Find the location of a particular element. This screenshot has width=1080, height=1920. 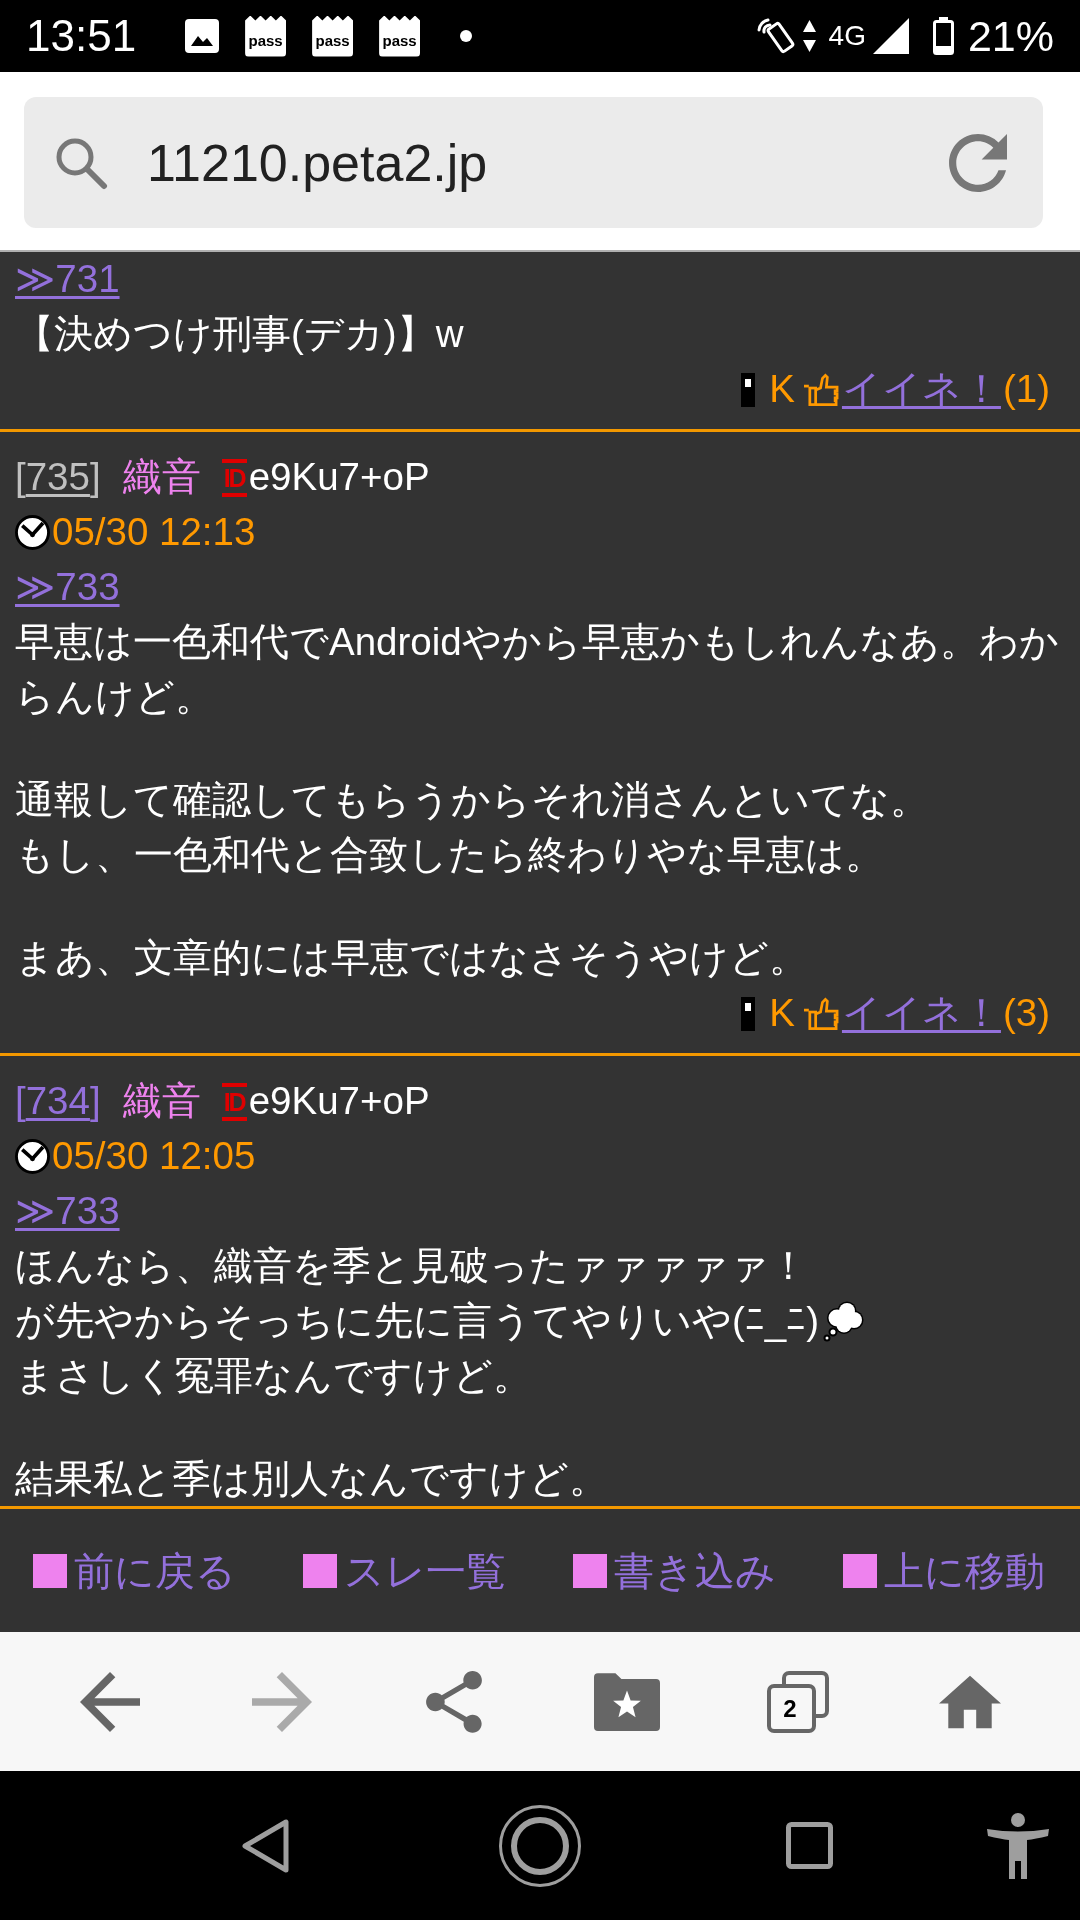

post-date: 05/30 12:13 is located at coordinates (154, 532).